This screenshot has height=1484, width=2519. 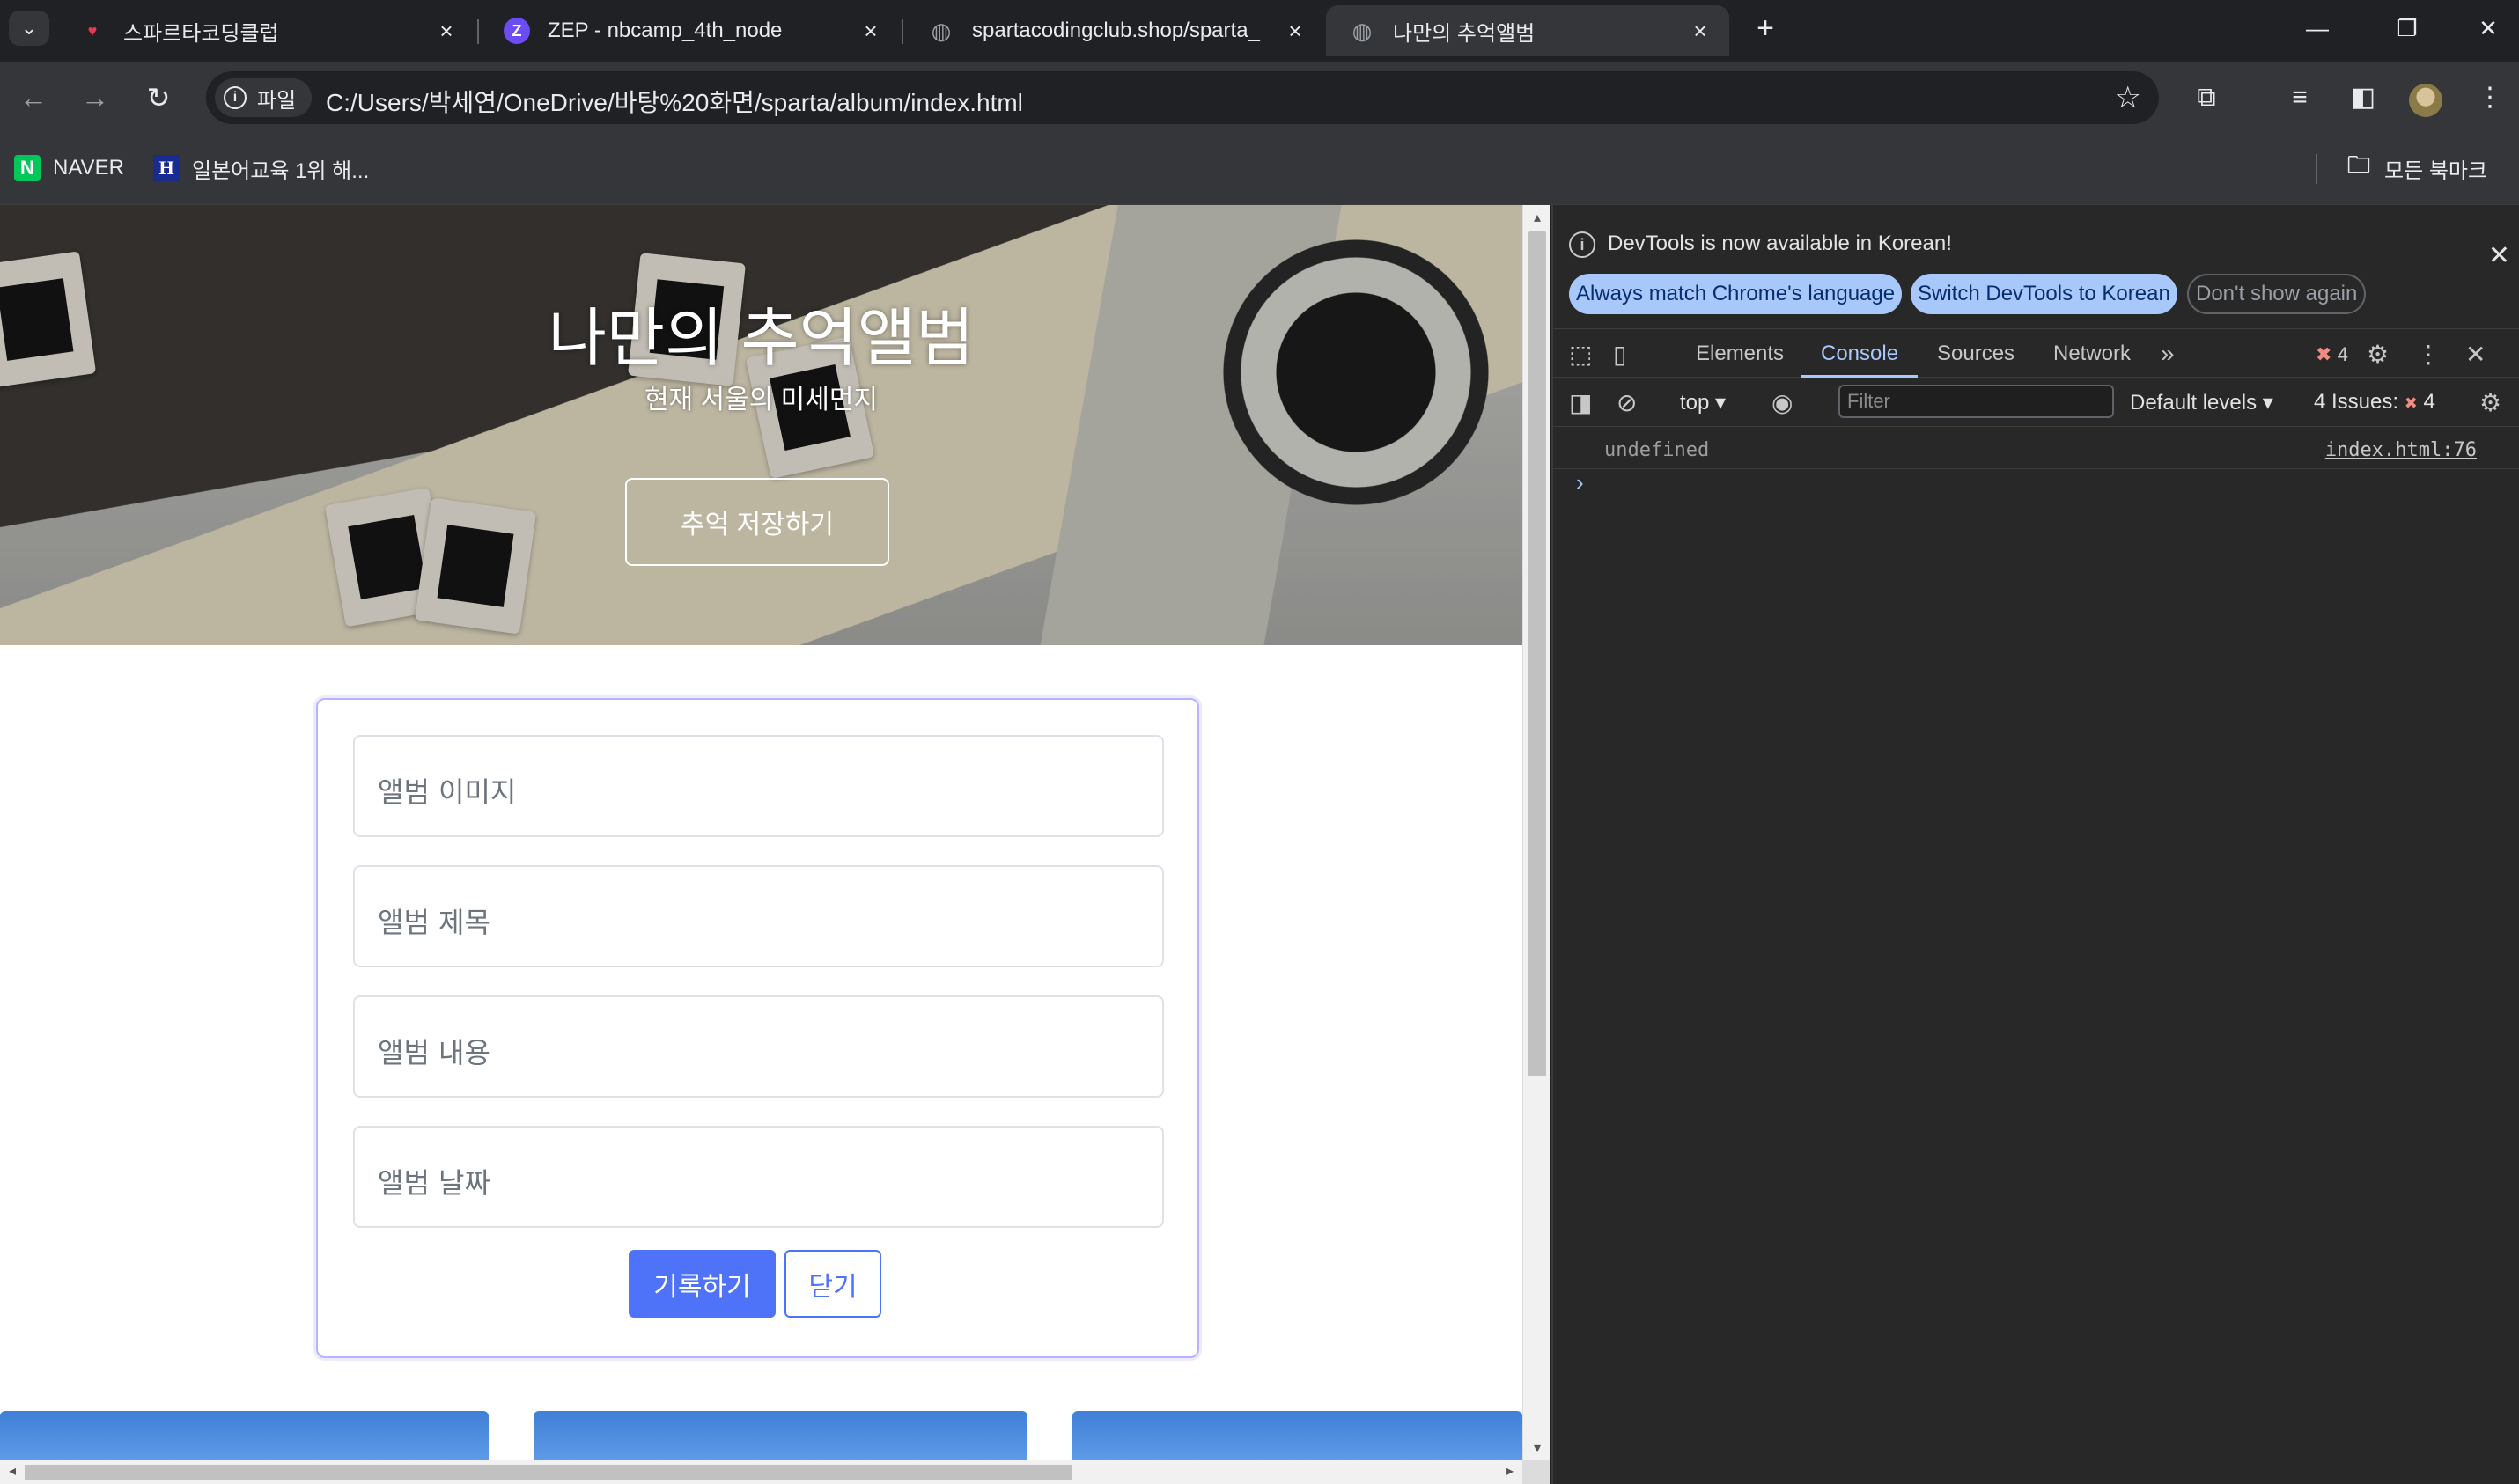 I want to click on console-settings-gear-icon: ⚙, so click(x=2490, y=403).